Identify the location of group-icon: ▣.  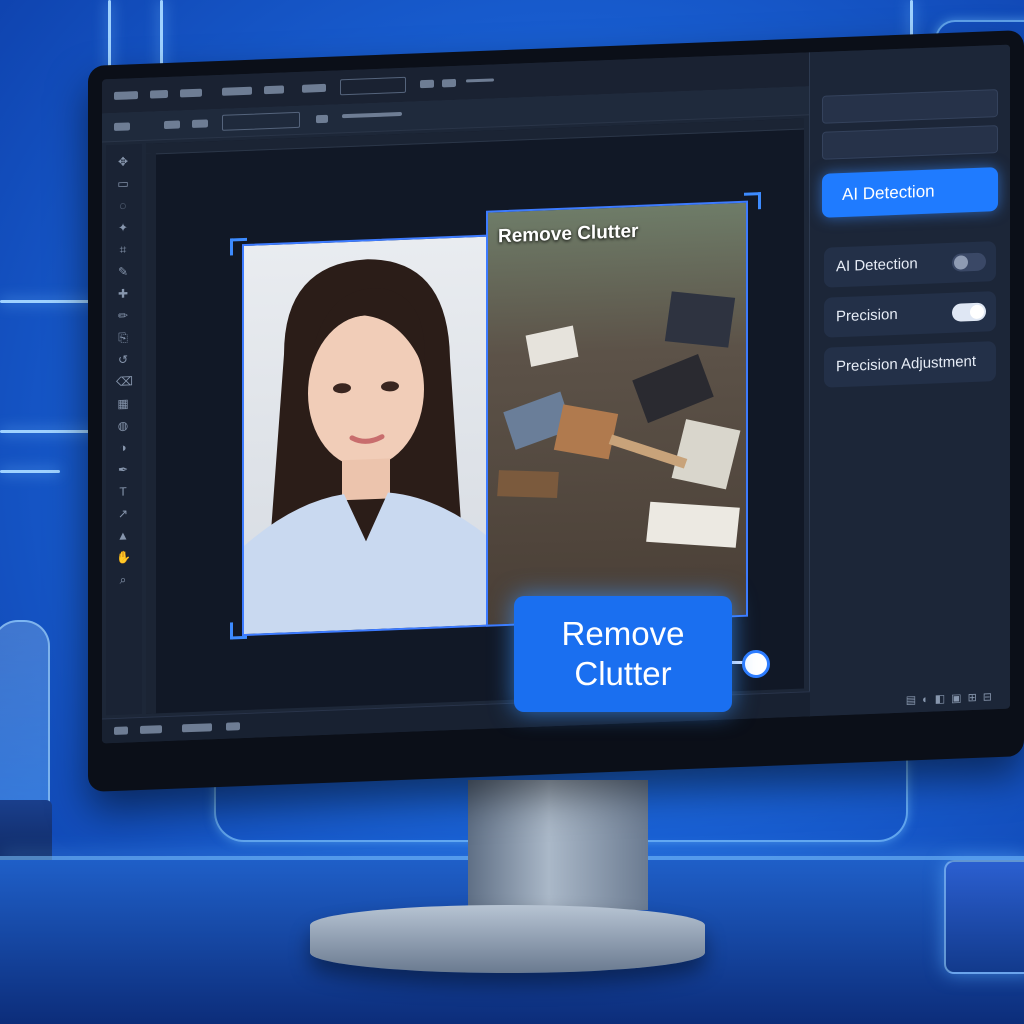
(959, 698).